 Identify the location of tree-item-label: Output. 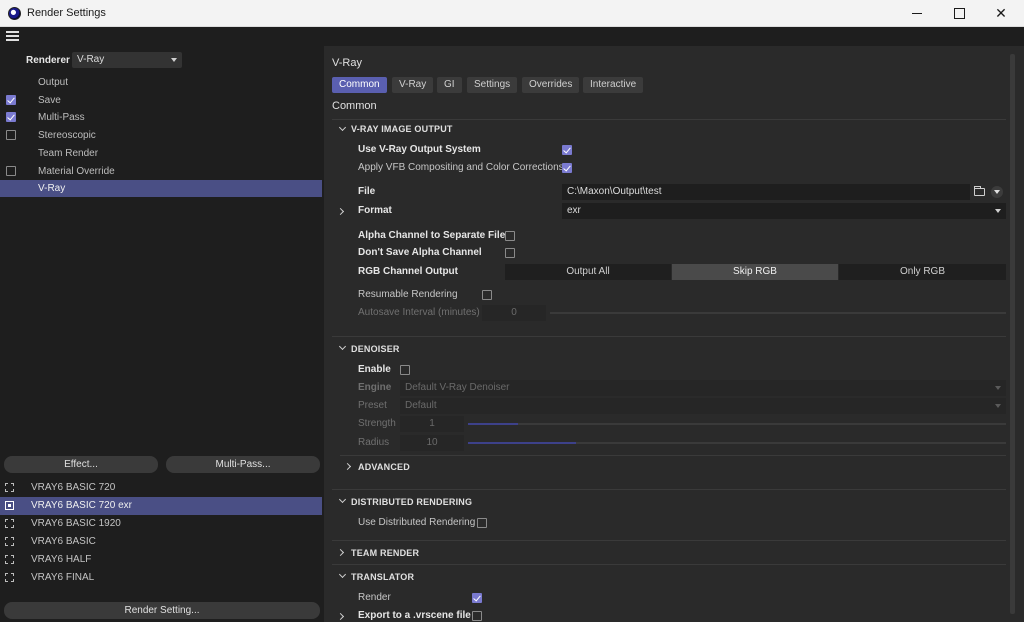
(53, 82).